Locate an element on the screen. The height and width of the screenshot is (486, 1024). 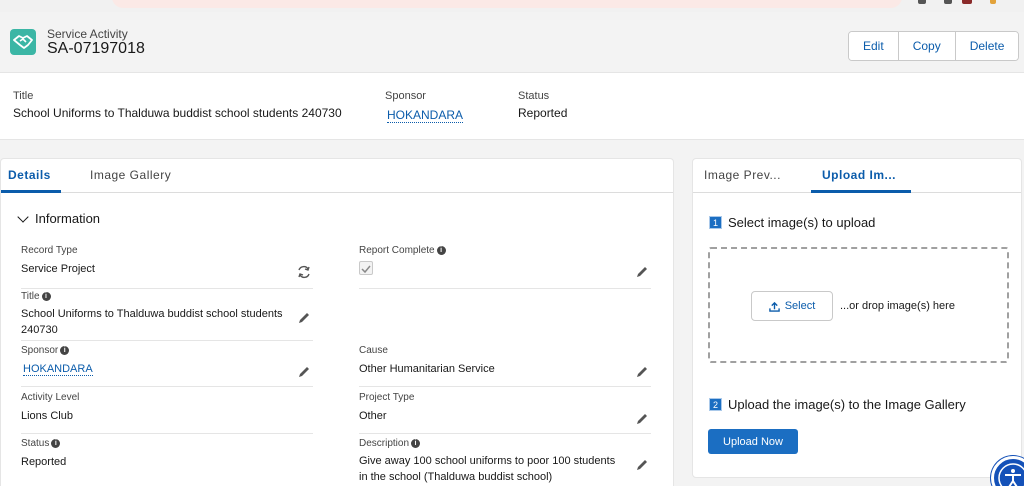
step-1: 1 Select image(s) to upload is located at coordinates (792, 222).